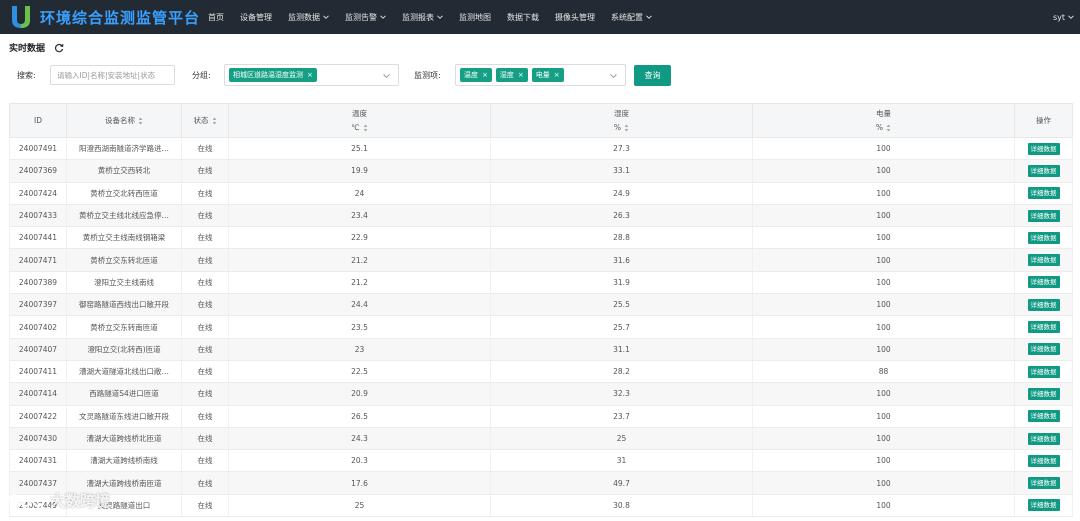 Image resolution: width=1080 pixels, height=521 pixels. What do you see at coordinates (21, 17) in the screenshot?
I see `logo-icon` at bounding box center [21, 17].